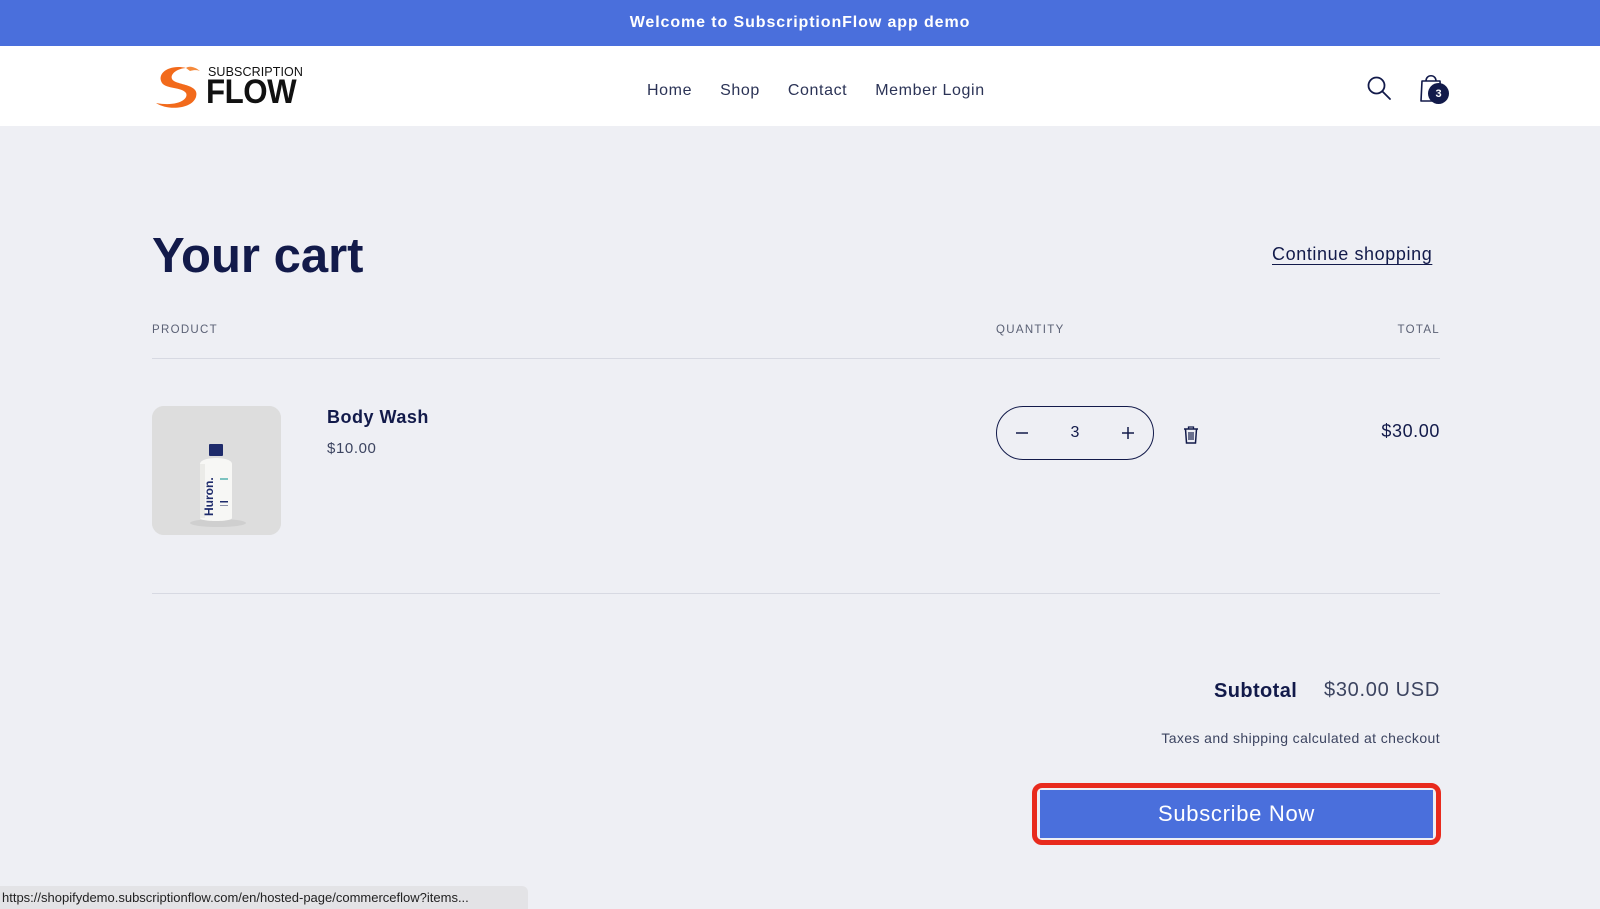  I want to click on nav-item-contact: Contact, so click(817, 91).